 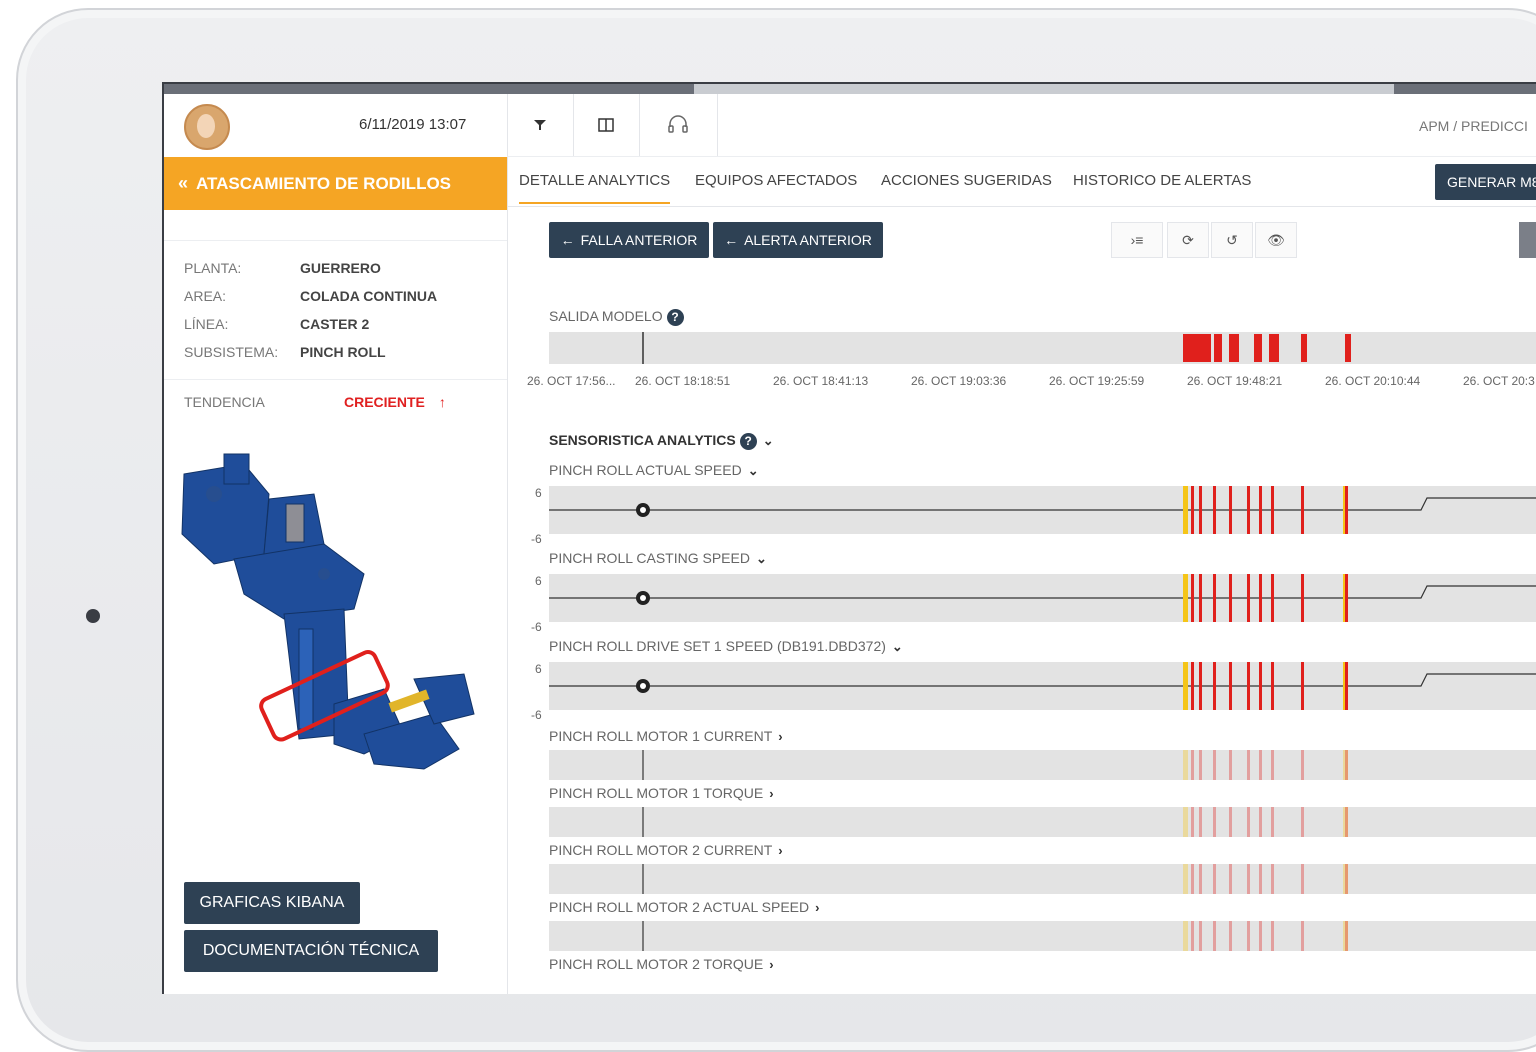 I want to click on side-panel-toggle, so click(x=1527, y=240).